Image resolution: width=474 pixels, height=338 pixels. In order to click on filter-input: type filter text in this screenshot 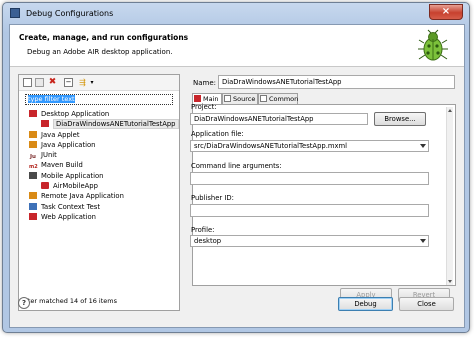, I will do `click(99, 99)`.